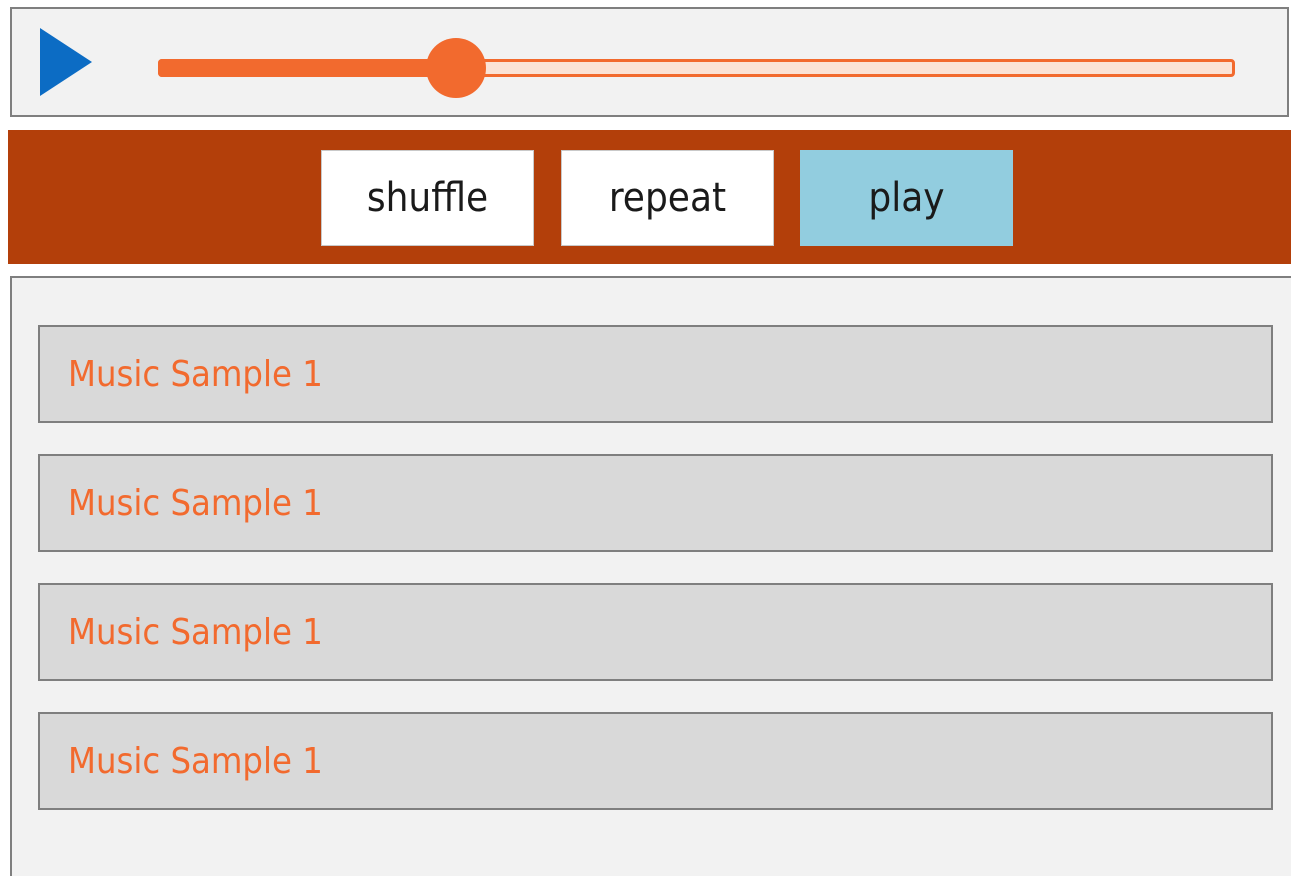  Describe the element at coordinates (667, 198) in the screenshot. I see `repeat-button: repeat` at that location.